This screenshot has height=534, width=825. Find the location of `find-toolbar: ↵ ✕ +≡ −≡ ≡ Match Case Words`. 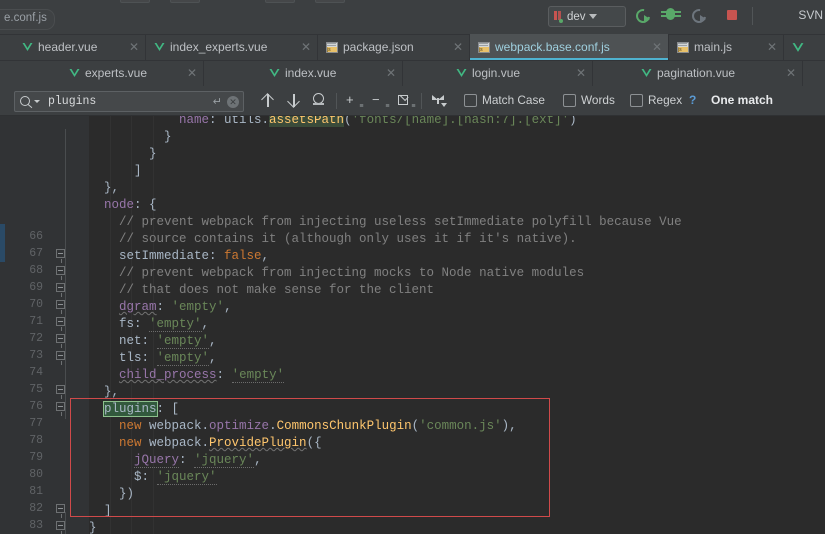

find-toolbar: ↵ ✕ +≡ −≡ ≡ Match Case Words is located at coordinates (412, 101).